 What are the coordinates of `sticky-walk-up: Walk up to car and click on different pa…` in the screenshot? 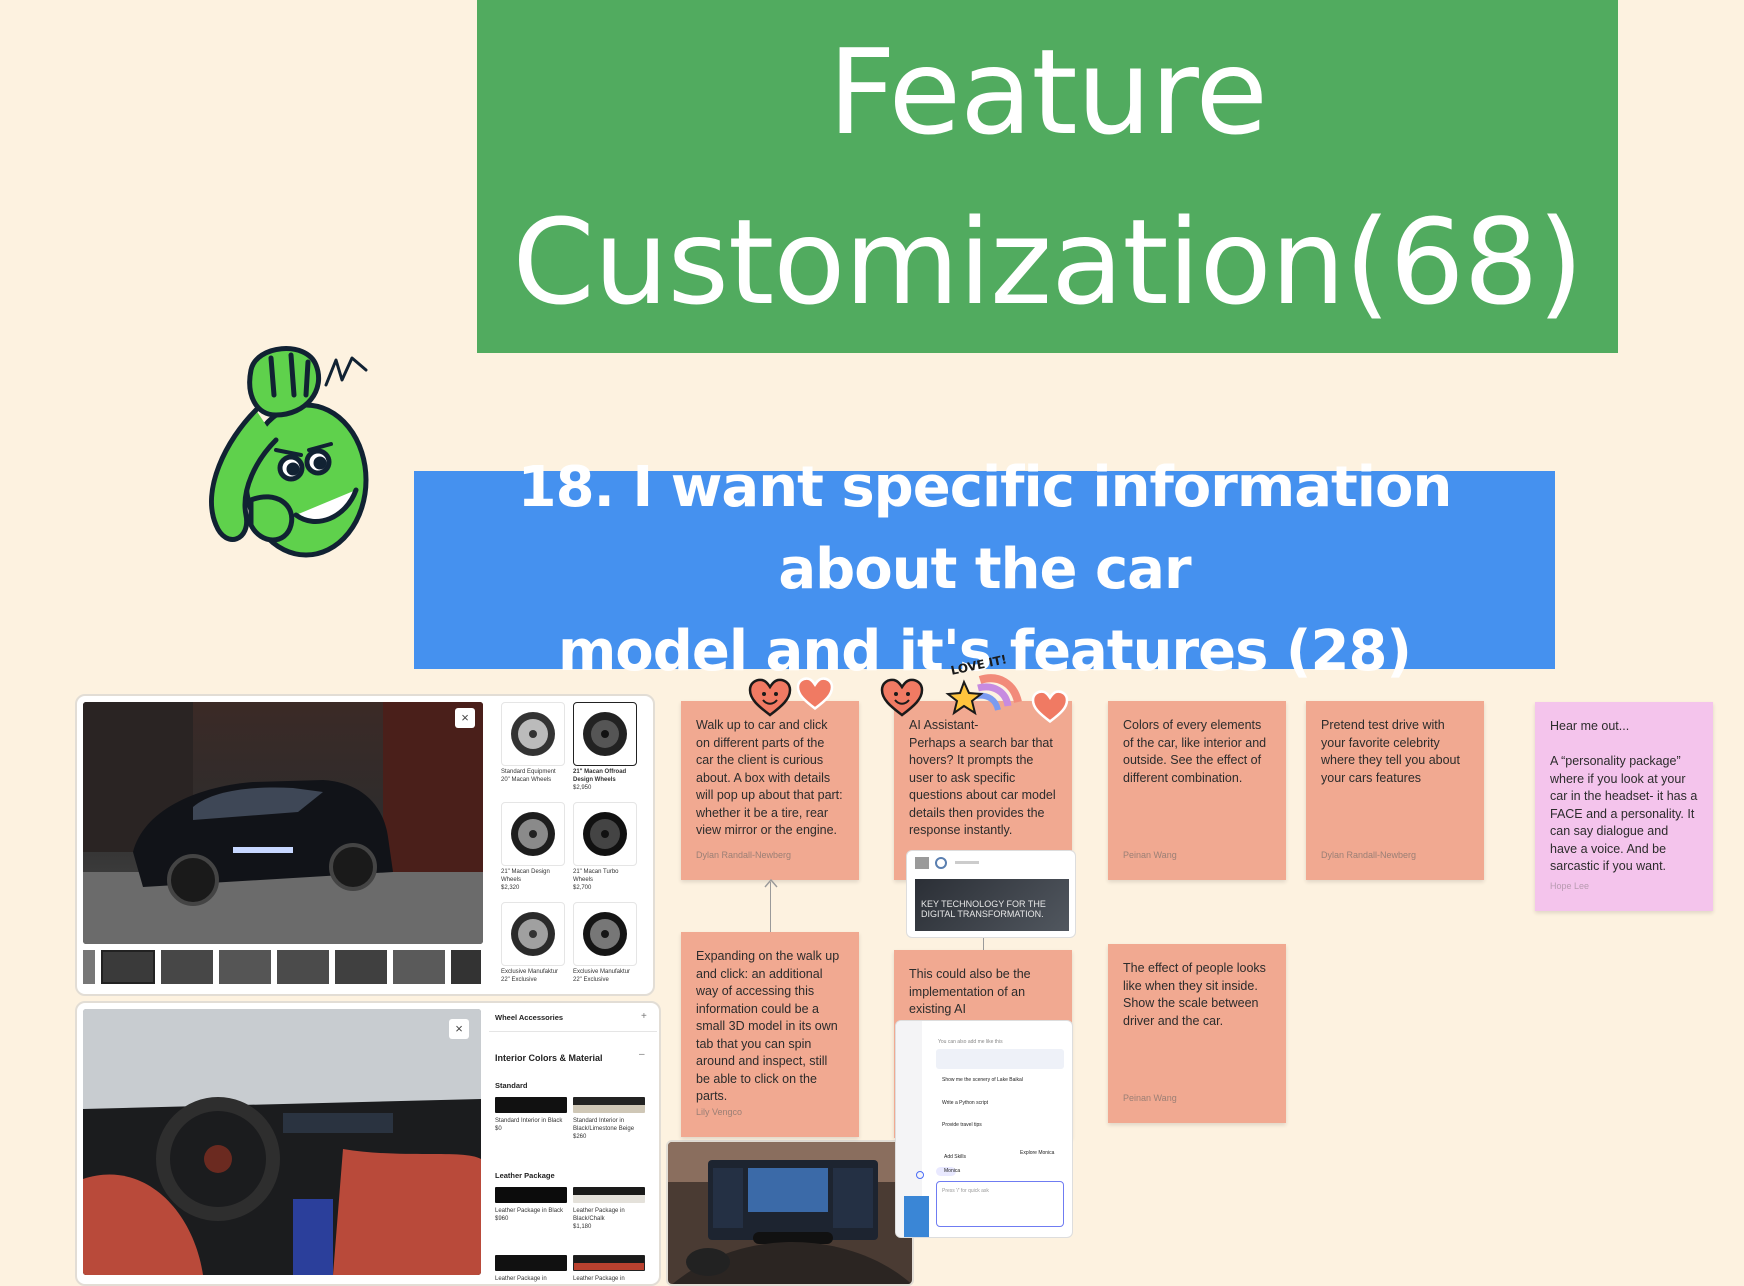 It's located at (770, 790).